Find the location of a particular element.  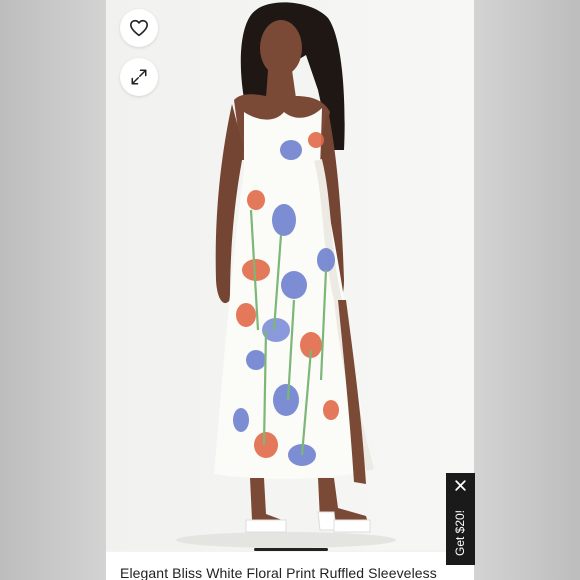

image-scroll-indicator is located at coordinates (291, 549).